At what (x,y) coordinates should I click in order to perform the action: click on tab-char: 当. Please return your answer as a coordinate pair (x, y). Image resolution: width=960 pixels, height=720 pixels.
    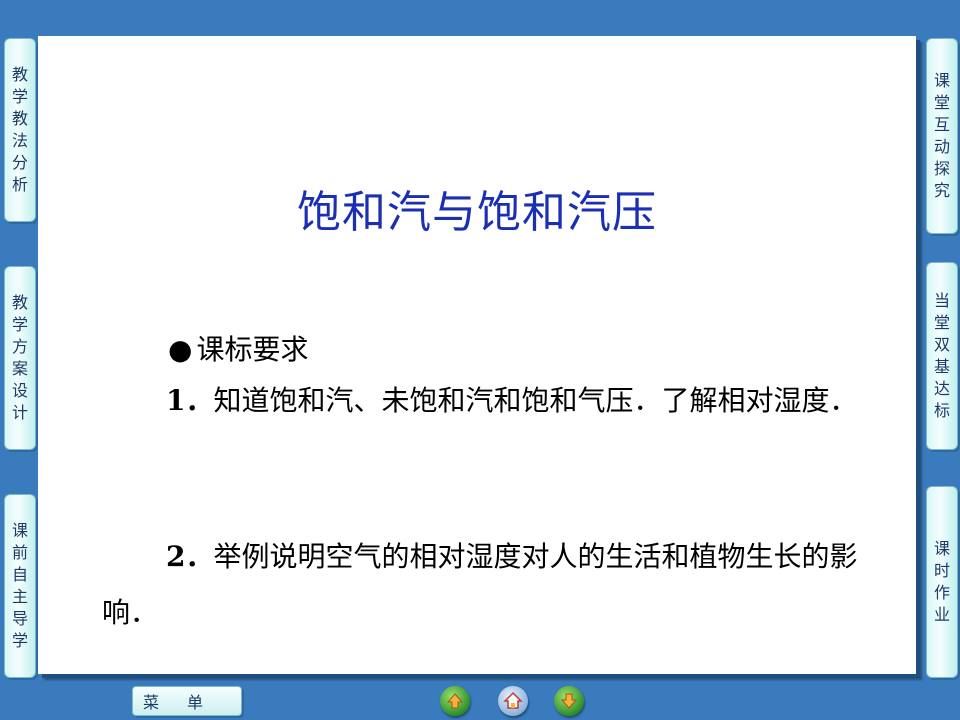
    Looking at the image, I should click on (941, 300).